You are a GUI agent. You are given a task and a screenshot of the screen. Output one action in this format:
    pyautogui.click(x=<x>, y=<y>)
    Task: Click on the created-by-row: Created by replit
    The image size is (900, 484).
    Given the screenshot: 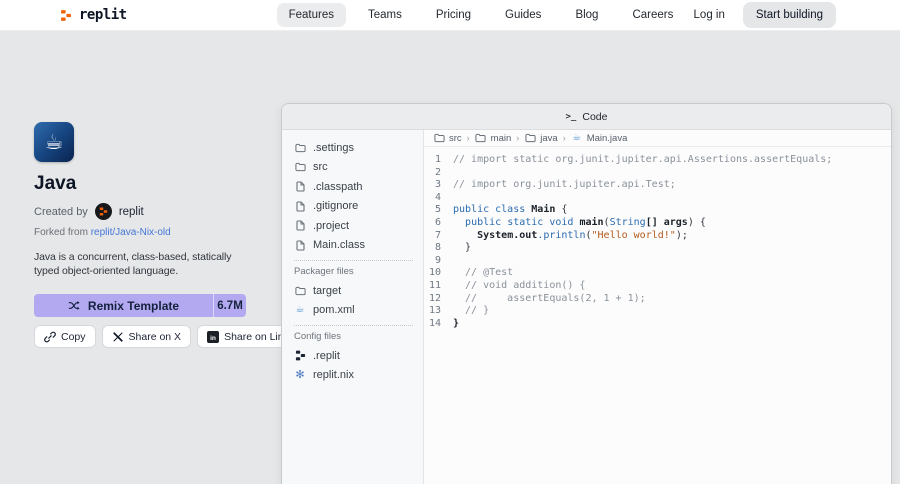 What is the action you would take?
    pyautogui.click(x=140, y=211)
    